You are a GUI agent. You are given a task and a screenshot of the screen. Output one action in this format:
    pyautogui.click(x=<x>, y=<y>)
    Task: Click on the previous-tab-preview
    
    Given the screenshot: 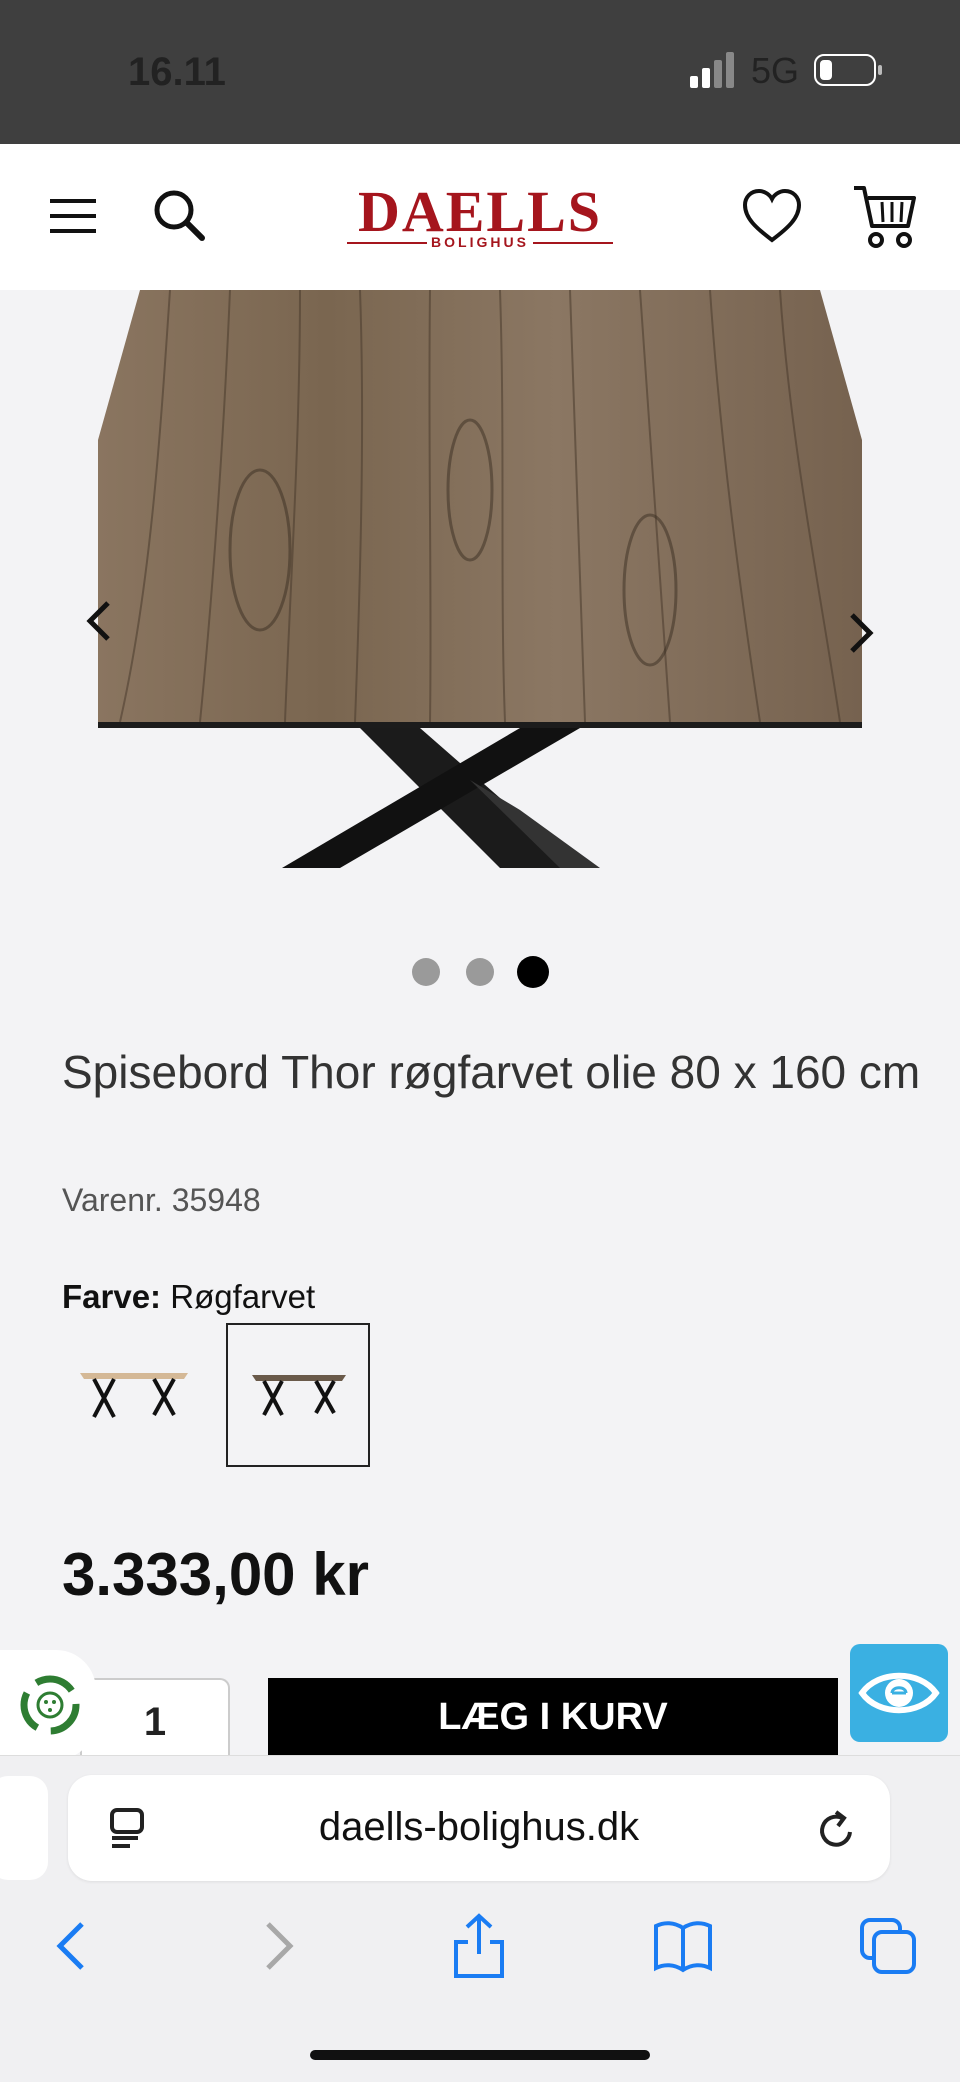 What is the action you would take?
    pyautogui.click(x=24, y=1828)
    